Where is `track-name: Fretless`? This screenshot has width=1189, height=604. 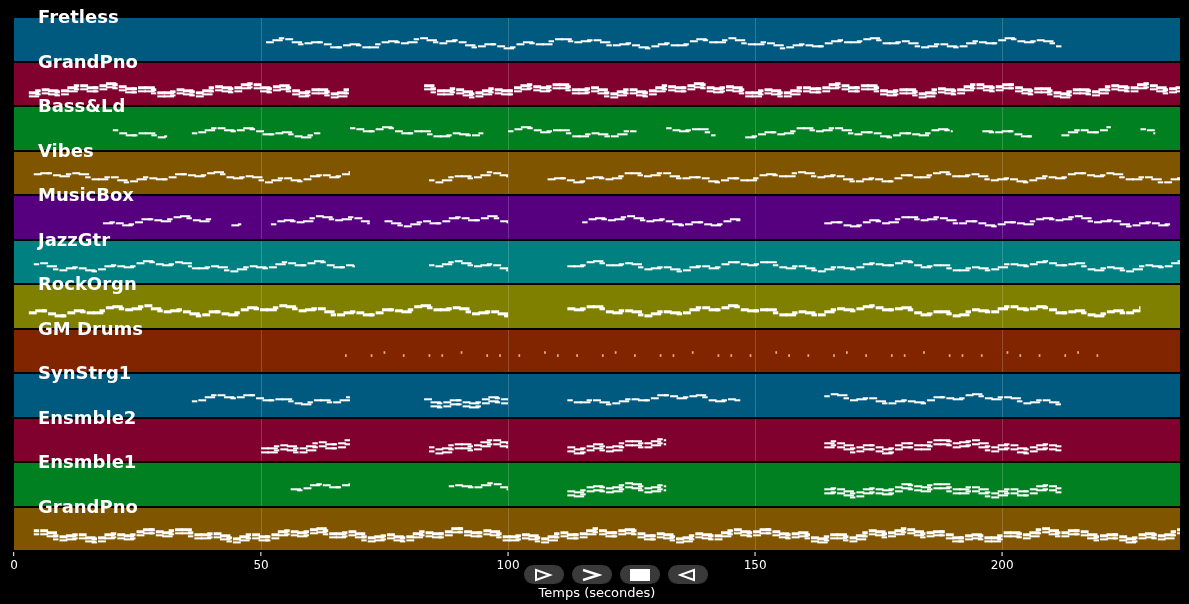
track-name: Fretless is located at coordinates (78, 17).